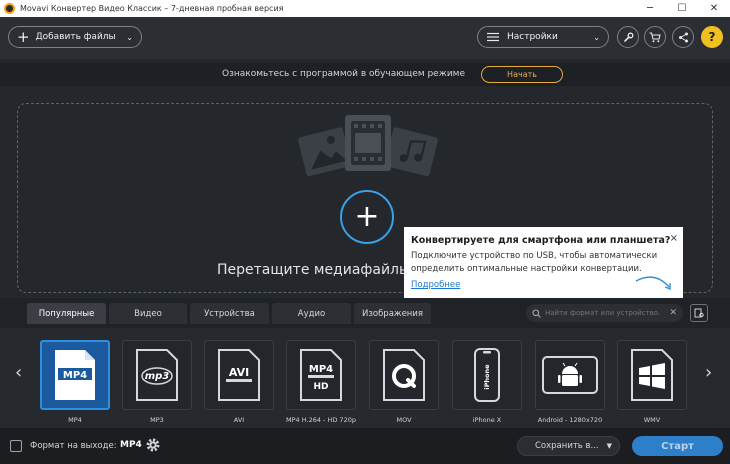 The image size is (730, 464). I want to click on tools-button, so click(628, 37).